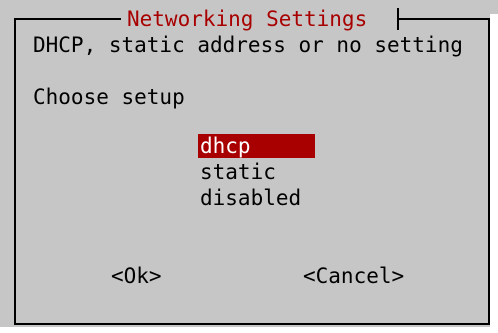 The width and height of the screenshot is (498, 333). Describe the element at coordinates (247, 19) in the screenshot. I see `dialog-title: Networking Settings` at that location.